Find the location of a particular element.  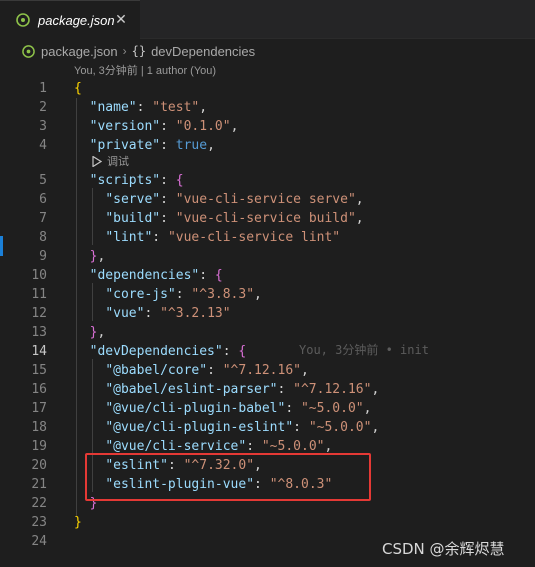

line-code: } is located at coordinates (78, 522).